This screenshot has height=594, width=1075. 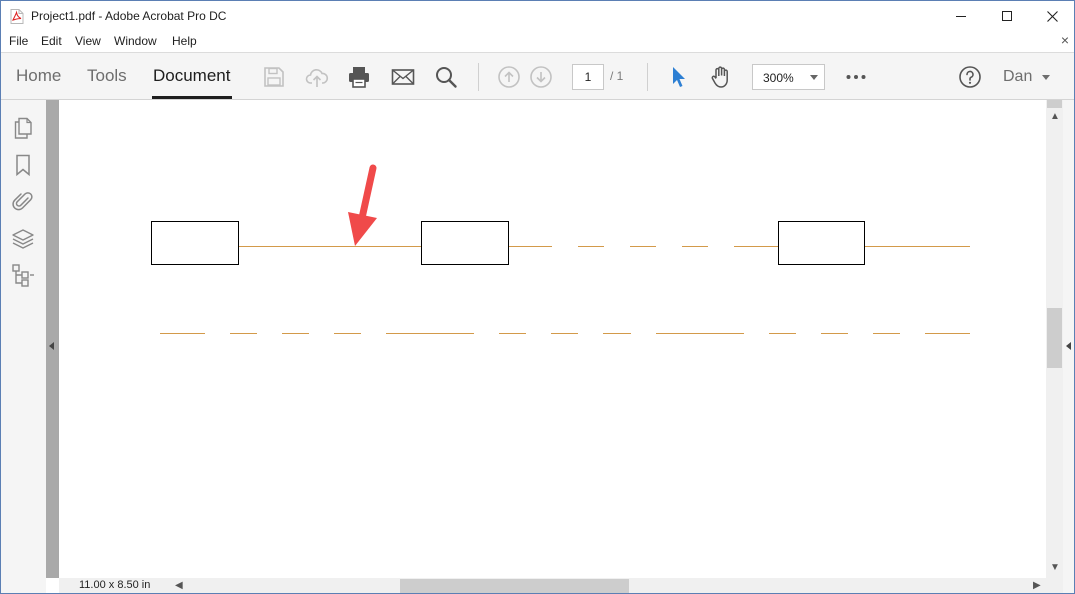 I want to click on help-icon, so click(x=970, y=77).